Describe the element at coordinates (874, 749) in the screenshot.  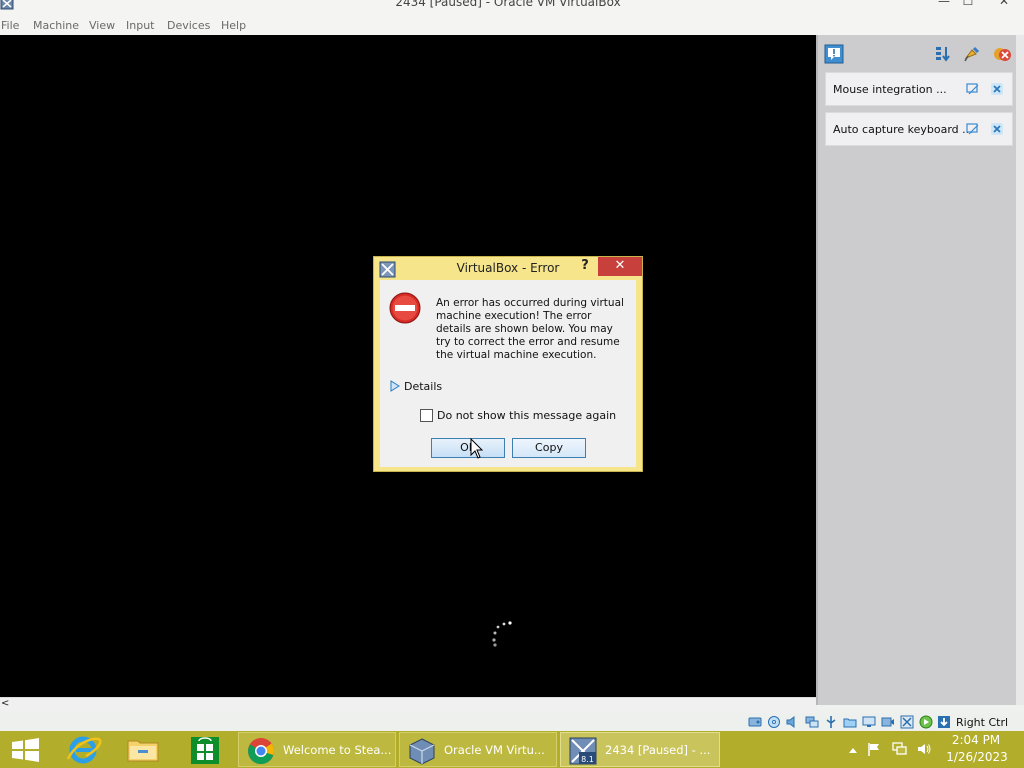
I see `action-center-flag-icon` at that location.